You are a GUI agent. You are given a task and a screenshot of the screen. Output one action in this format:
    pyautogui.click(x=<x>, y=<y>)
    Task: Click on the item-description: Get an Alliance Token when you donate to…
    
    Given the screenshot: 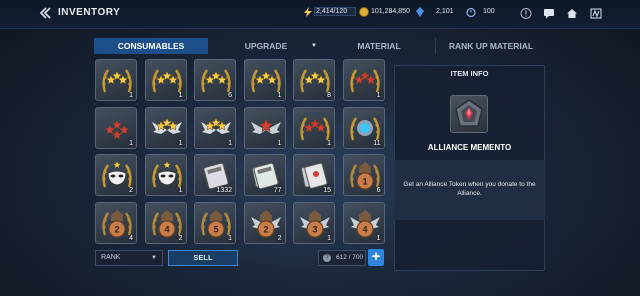 What is the action you would take?
    pyautogui.click(x=469, y=189)
    